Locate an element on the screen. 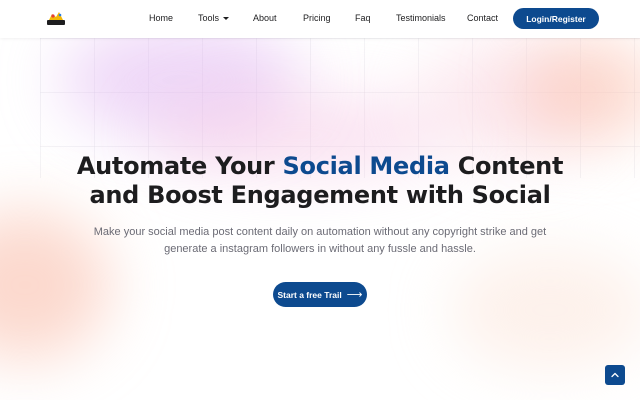 The width and height of the screenshot is (640, 400). scroll-to-top-button is located at coordinates (615, 375).